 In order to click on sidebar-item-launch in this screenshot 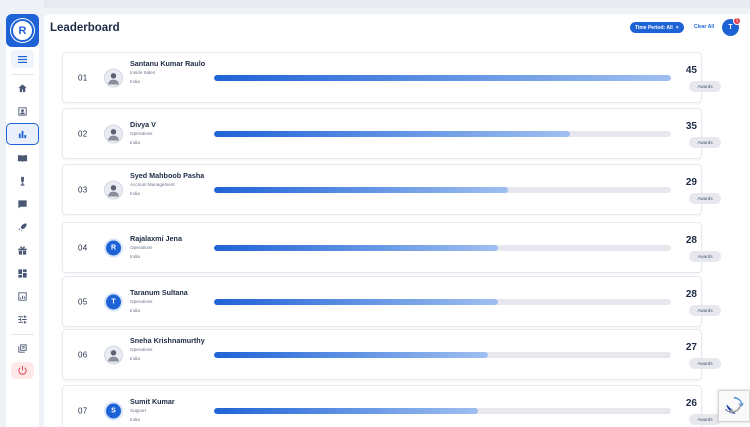, I will do `click(22, 227)`.